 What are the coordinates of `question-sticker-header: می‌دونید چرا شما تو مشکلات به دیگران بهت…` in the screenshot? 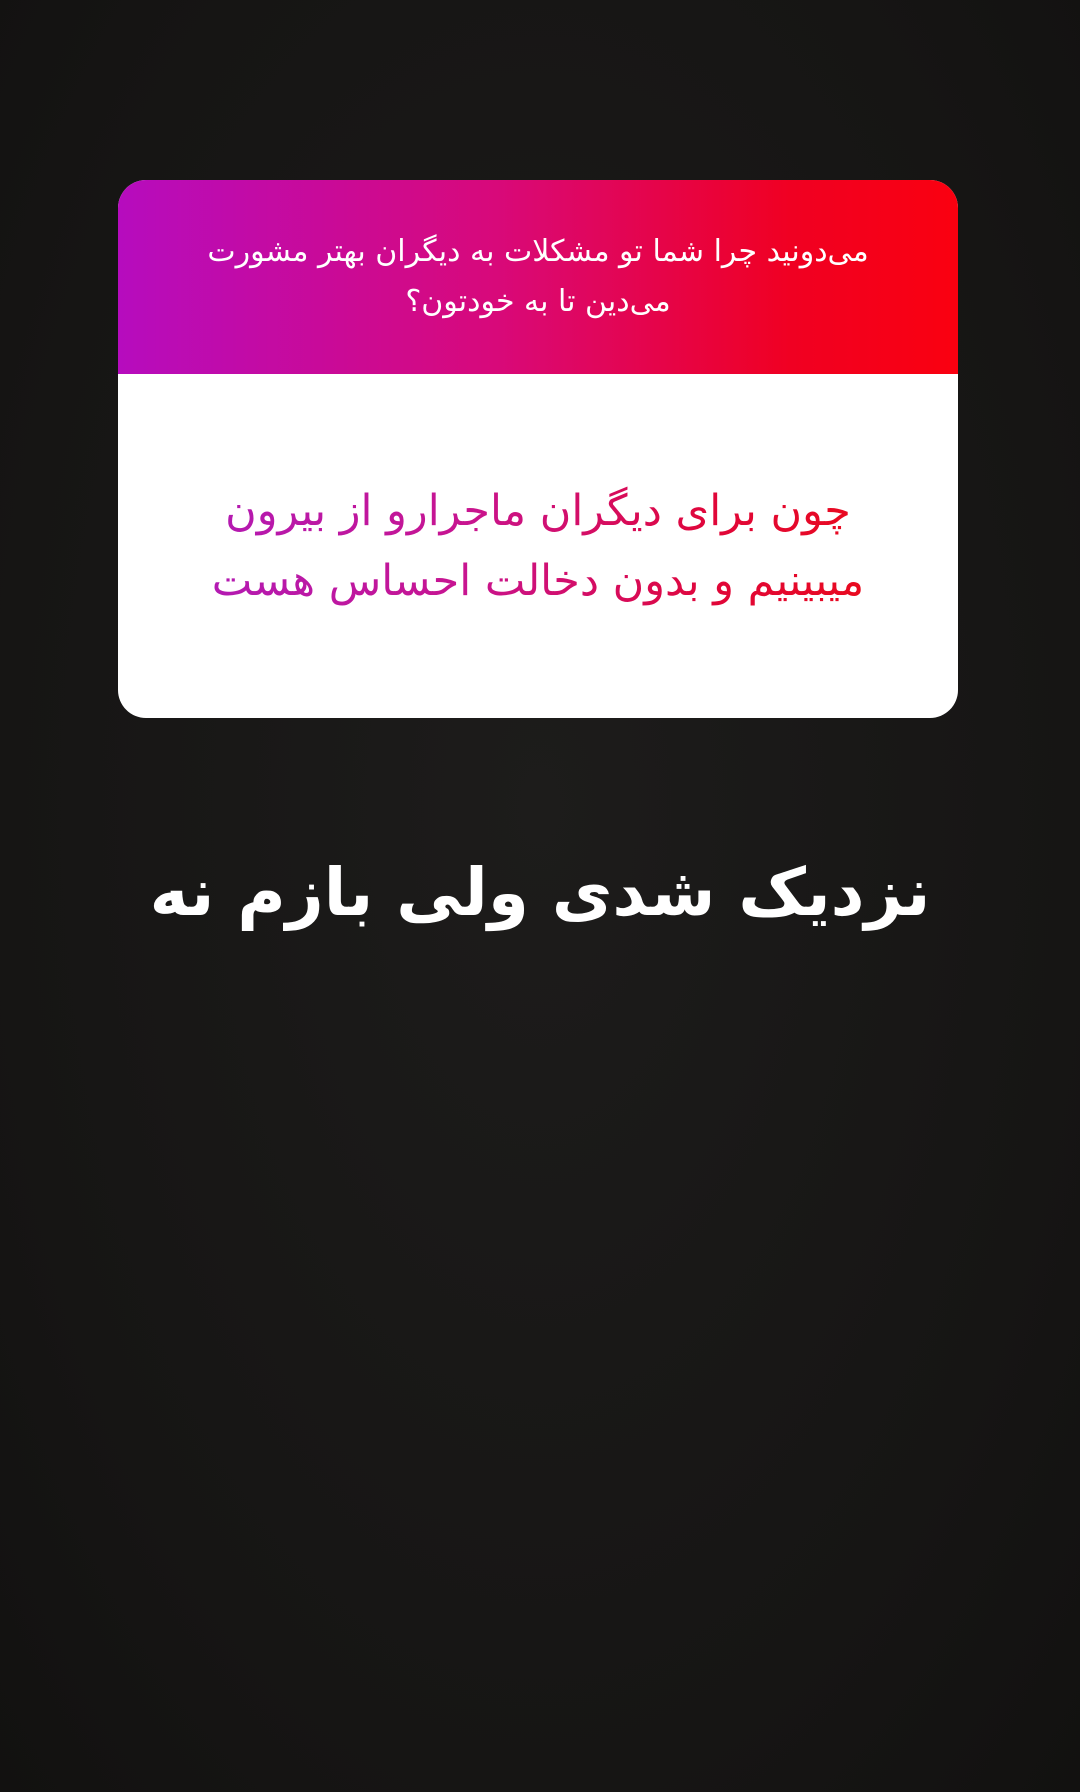 It's located at (538, 277).